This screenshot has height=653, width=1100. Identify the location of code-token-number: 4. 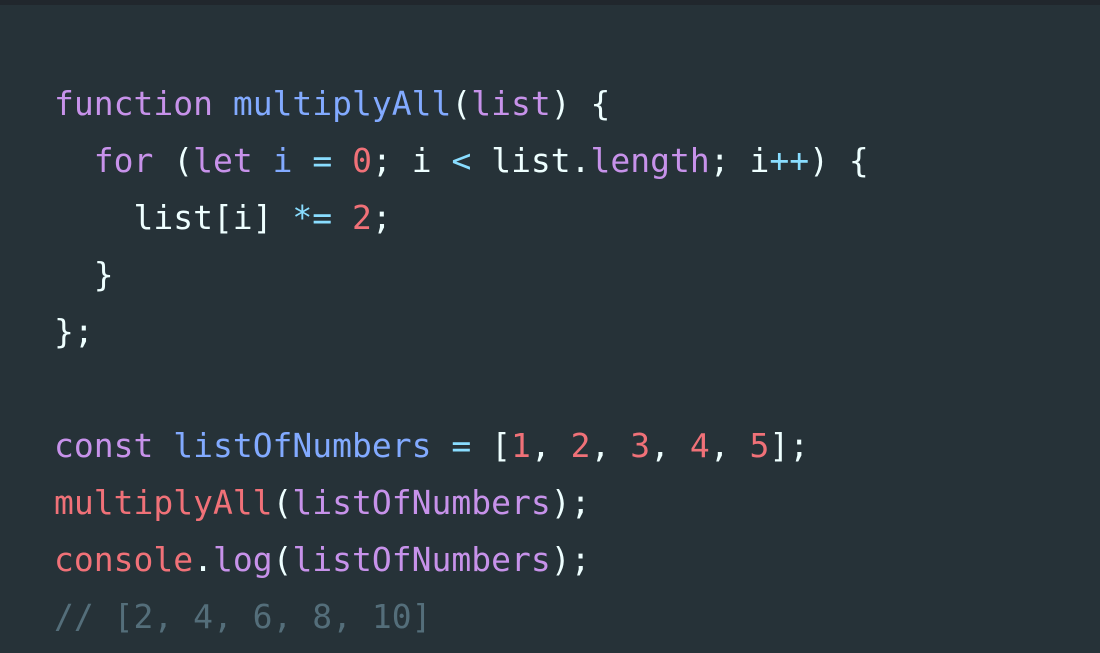
(699, 445).